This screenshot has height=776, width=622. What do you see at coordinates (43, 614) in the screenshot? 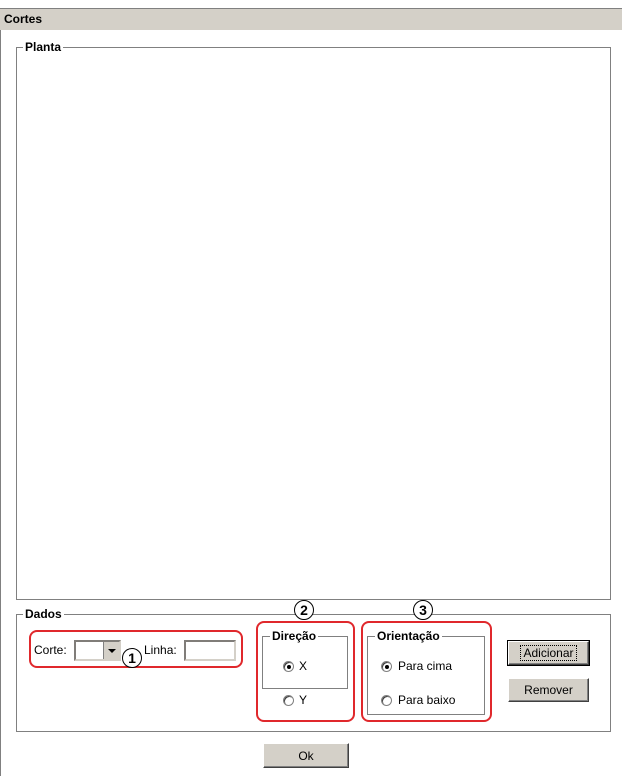
I see `dados-group-label: Dados` at bounding box center [43, 614].